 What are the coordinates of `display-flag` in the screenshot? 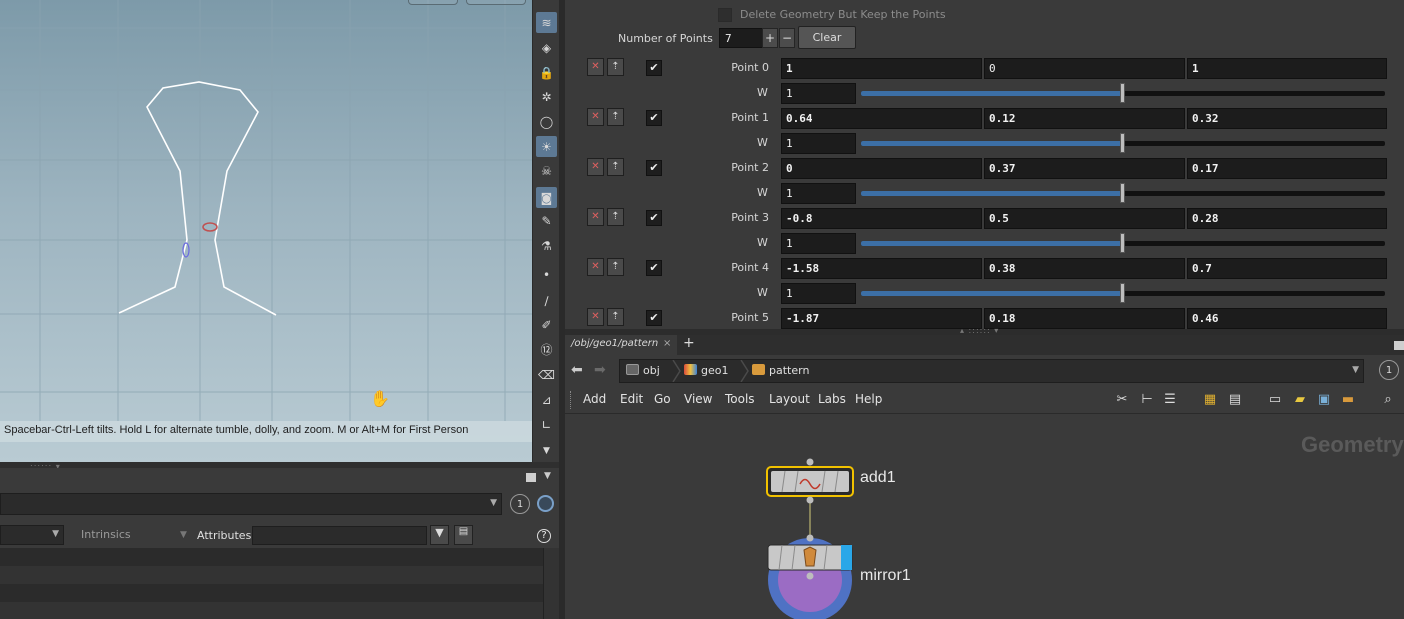 It's located at (846, 557).